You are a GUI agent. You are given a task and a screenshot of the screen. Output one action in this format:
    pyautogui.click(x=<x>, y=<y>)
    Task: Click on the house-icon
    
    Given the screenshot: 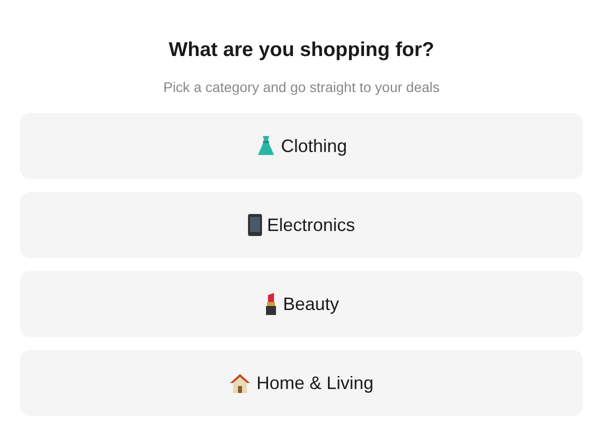 What is the action you would take?
    pyautogui.click(x=240, y=383)
    